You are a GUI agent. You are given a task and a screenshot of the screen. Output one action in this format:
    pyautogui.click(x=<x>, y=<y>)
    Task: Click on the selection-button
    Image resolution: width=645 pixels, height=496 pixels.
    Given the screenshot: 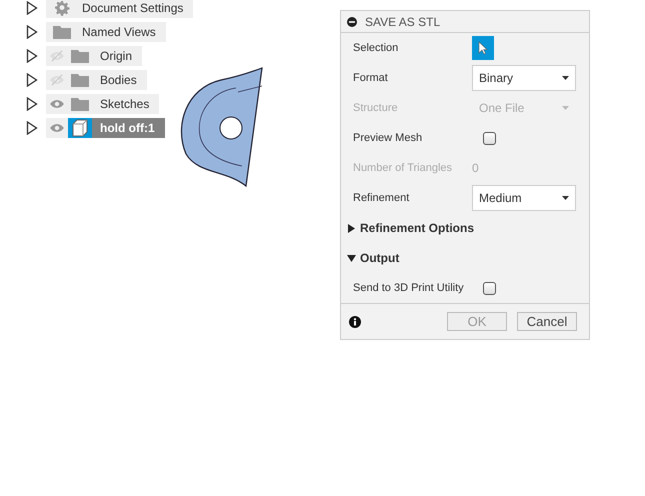 What is the action you would take?
    pyautogui.click(x=483, y=48)
    